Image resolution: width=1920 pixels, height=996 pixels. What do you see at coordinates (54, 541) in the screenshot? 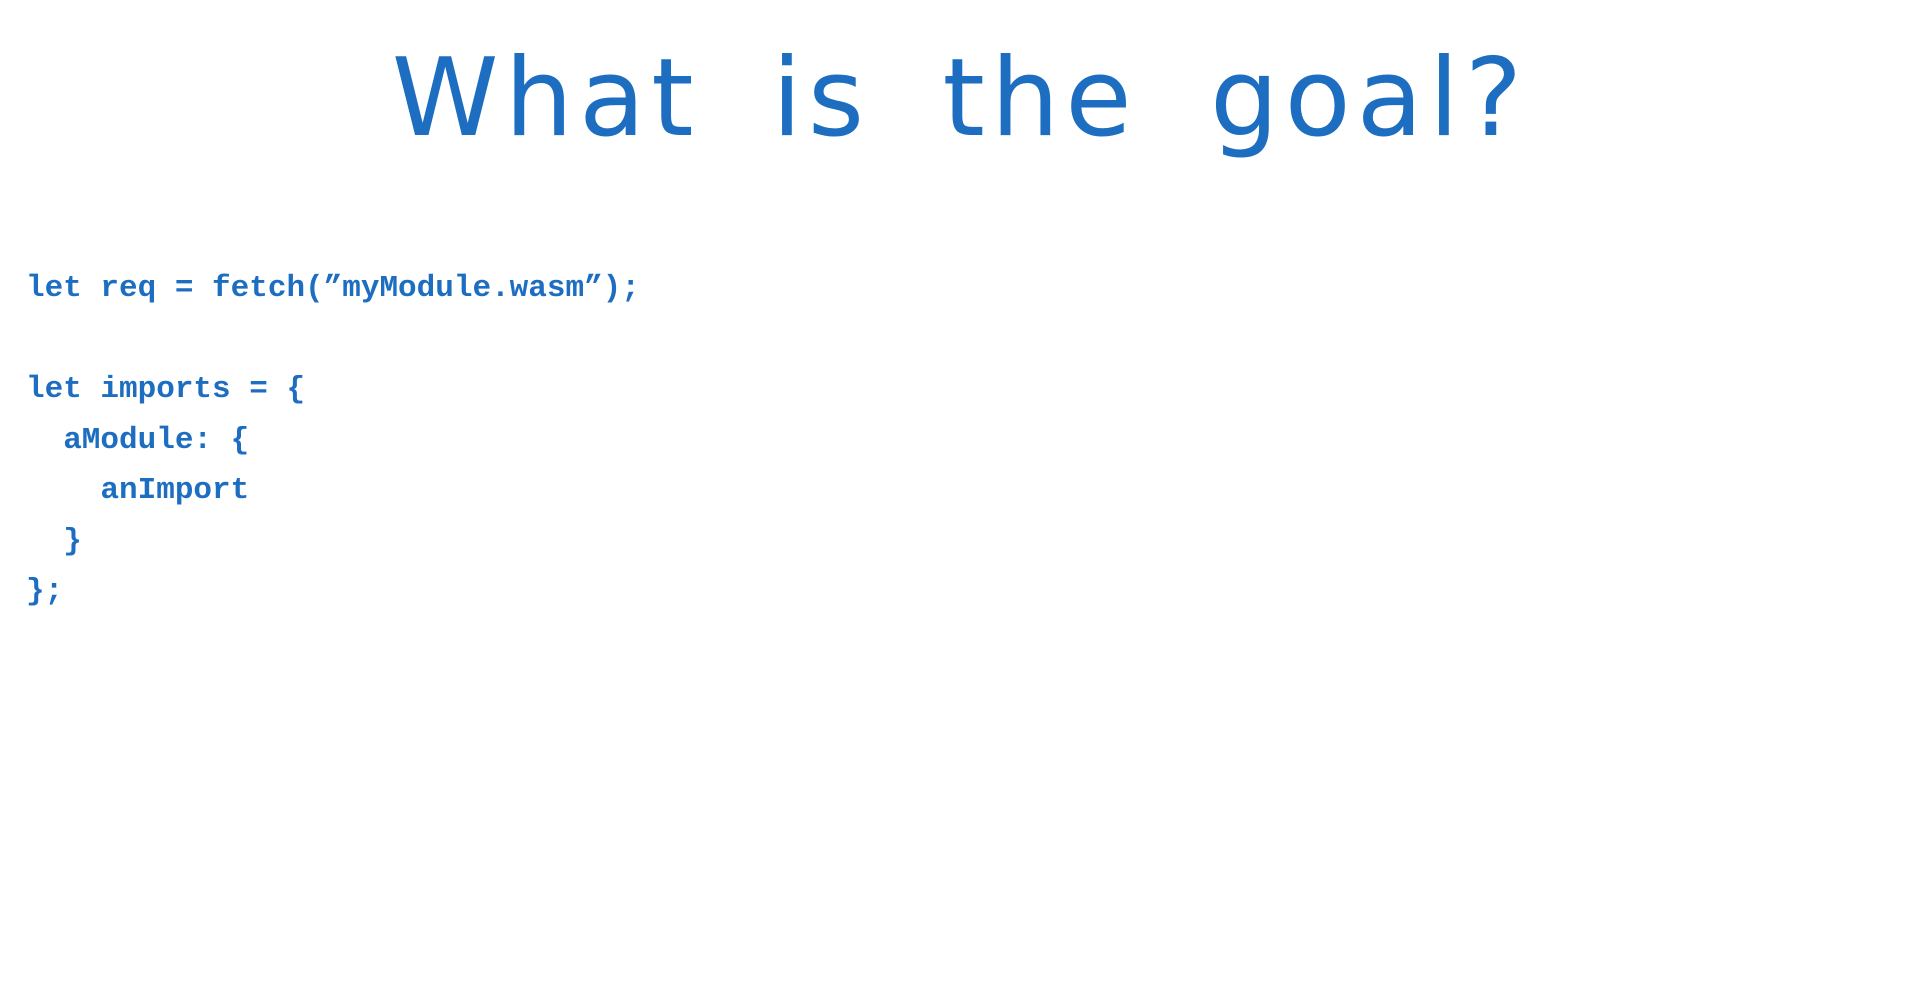
I see `code-line: }` at bounding box center [54, 541].